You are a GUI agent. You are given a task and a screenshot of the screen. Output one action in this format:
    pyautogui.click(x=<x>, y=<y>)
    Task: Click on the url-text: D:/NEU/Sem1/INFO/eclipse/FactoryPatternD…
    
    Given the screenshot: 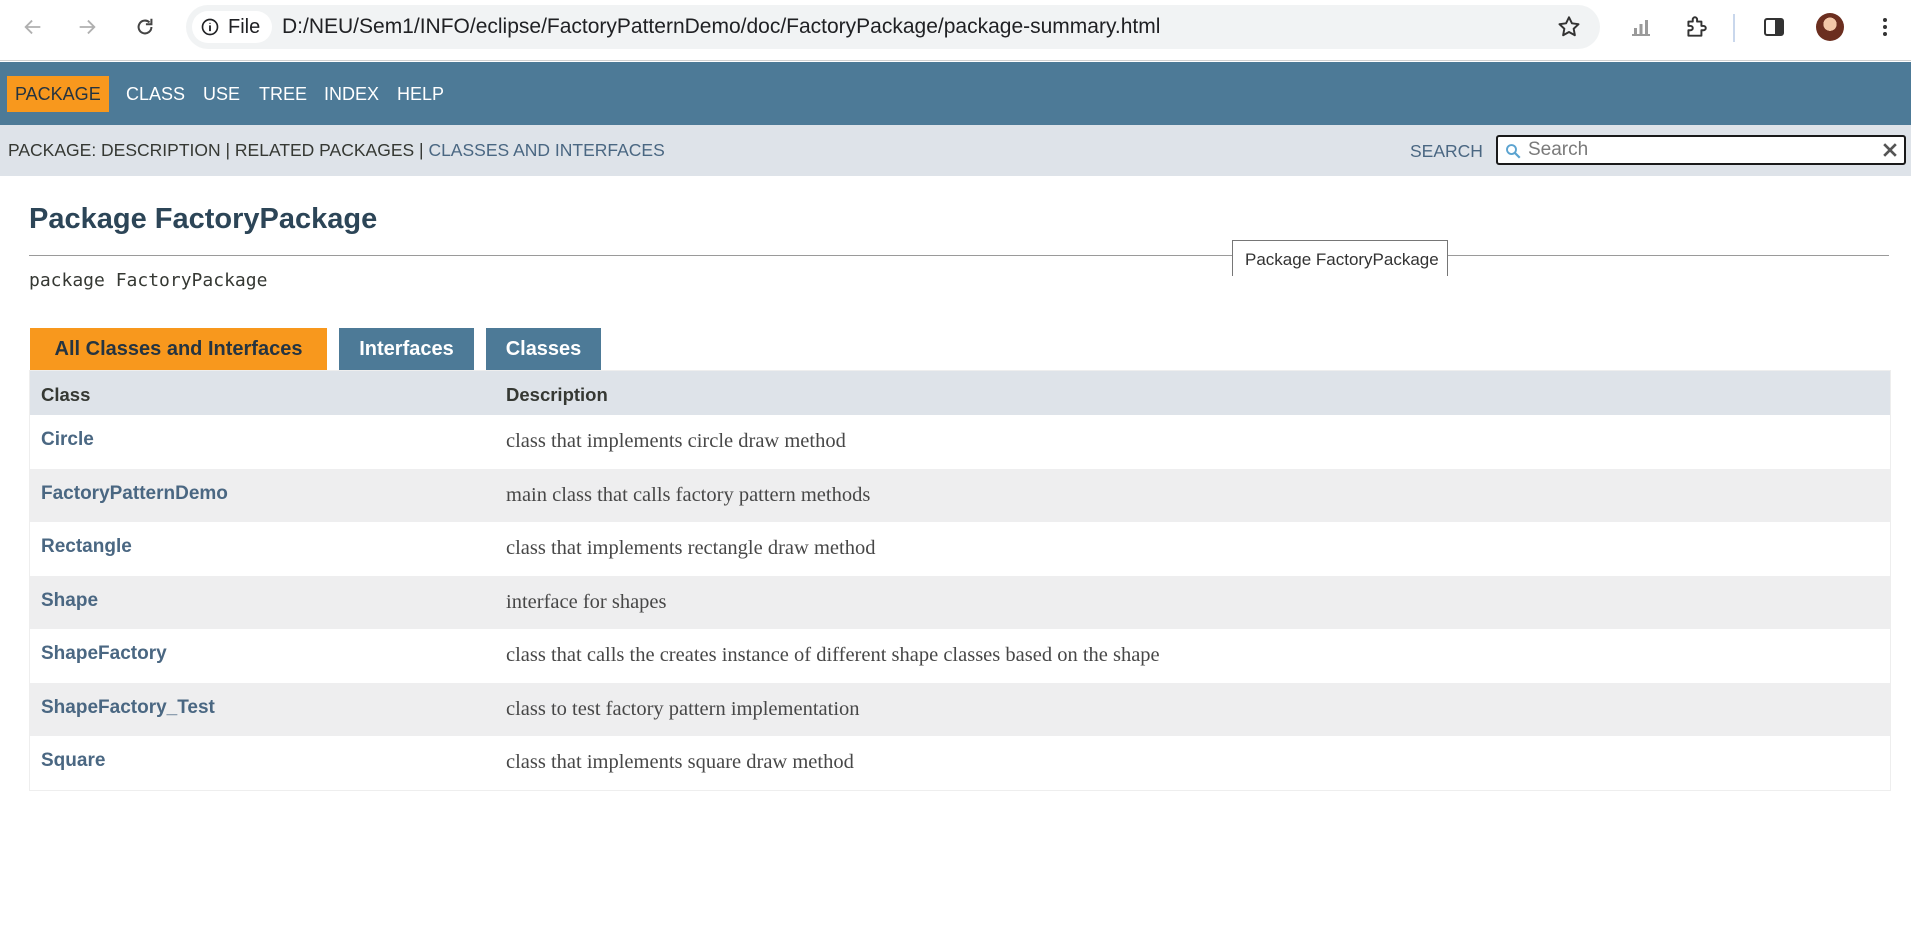 What is the action you would take?
    pyautogui.click(x=721, y=27)
    